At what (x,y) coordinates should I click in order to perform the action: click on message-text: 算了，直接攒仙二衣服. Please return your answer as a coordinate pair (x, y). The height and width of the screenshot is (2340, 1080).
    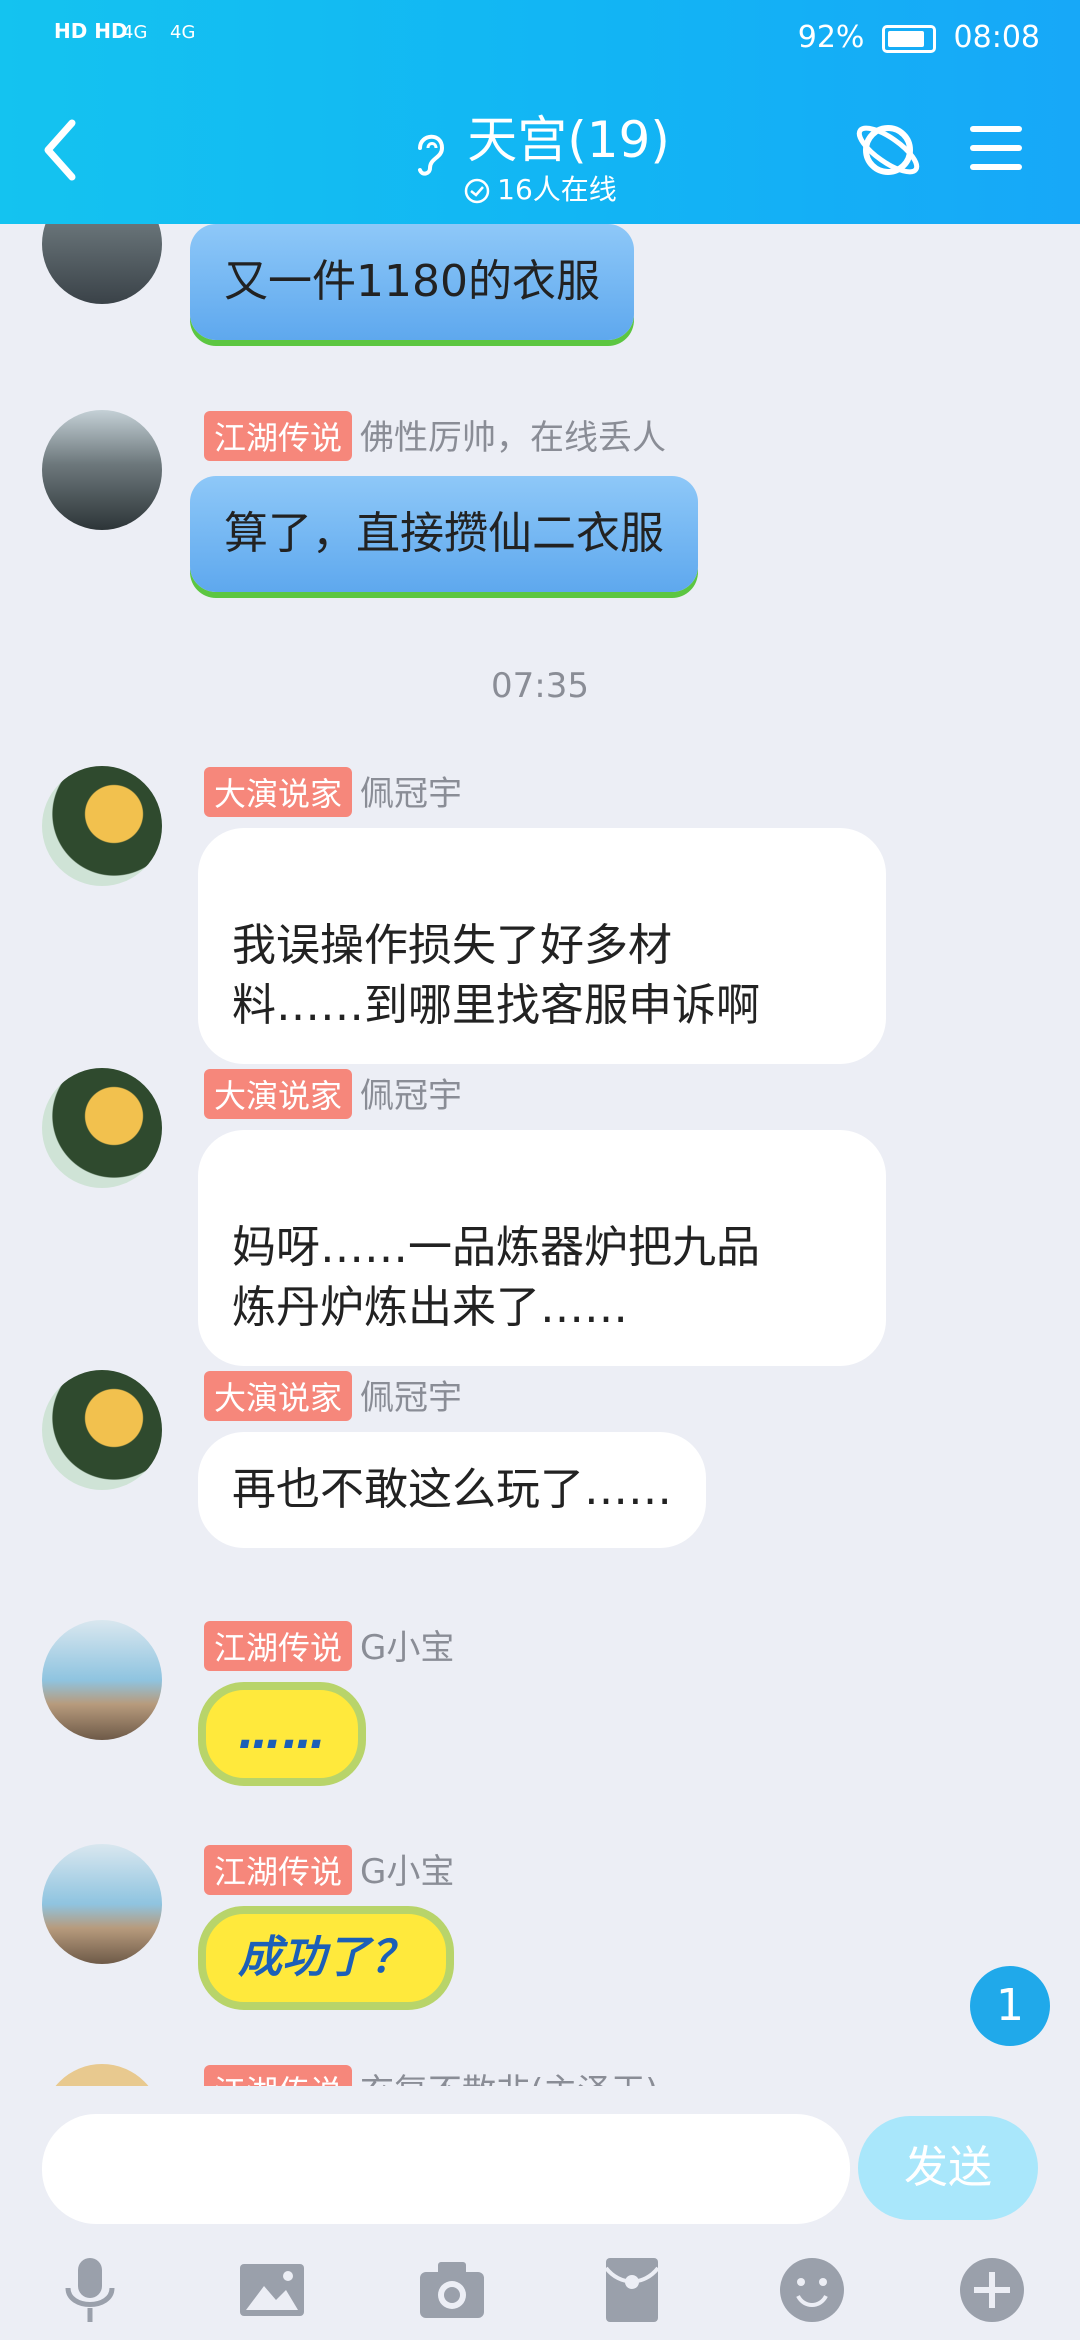
    Looking at the image, I should click on (444, 533).